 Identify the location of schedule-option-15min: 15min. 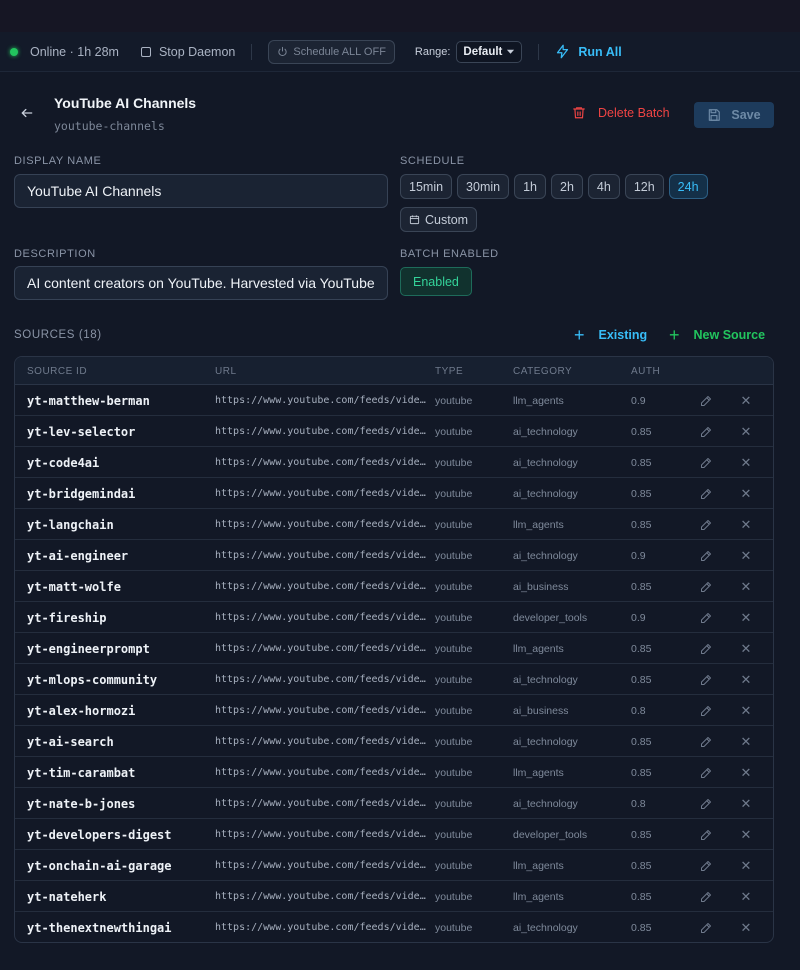
(426, 186).